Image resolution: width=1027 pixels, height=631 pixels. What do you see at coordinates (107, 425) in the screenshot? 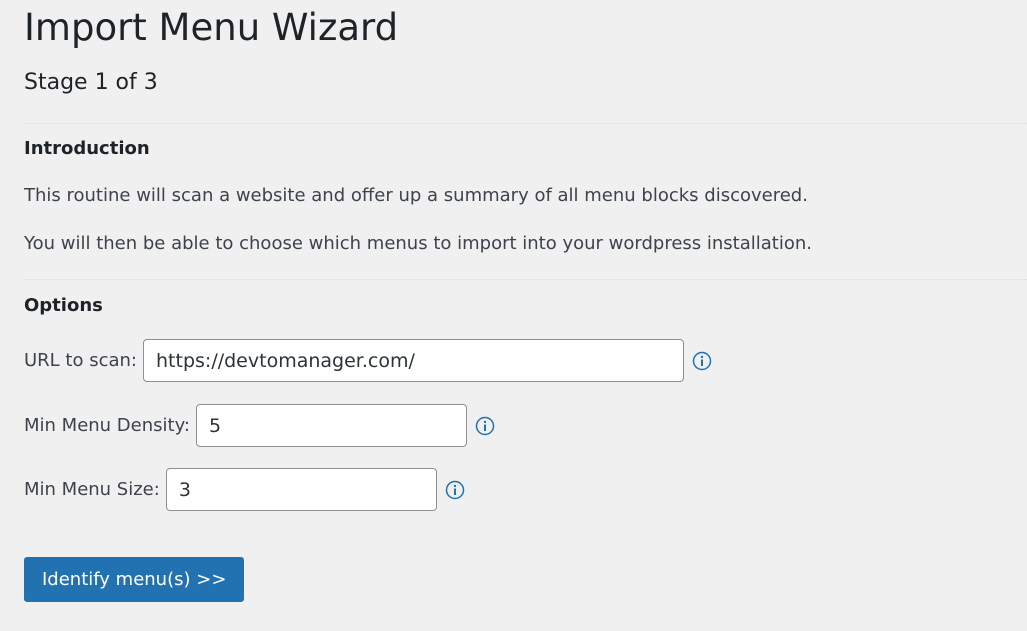
I see `density-field-label: Min Menu Density:` at bounding box center [107, 425].